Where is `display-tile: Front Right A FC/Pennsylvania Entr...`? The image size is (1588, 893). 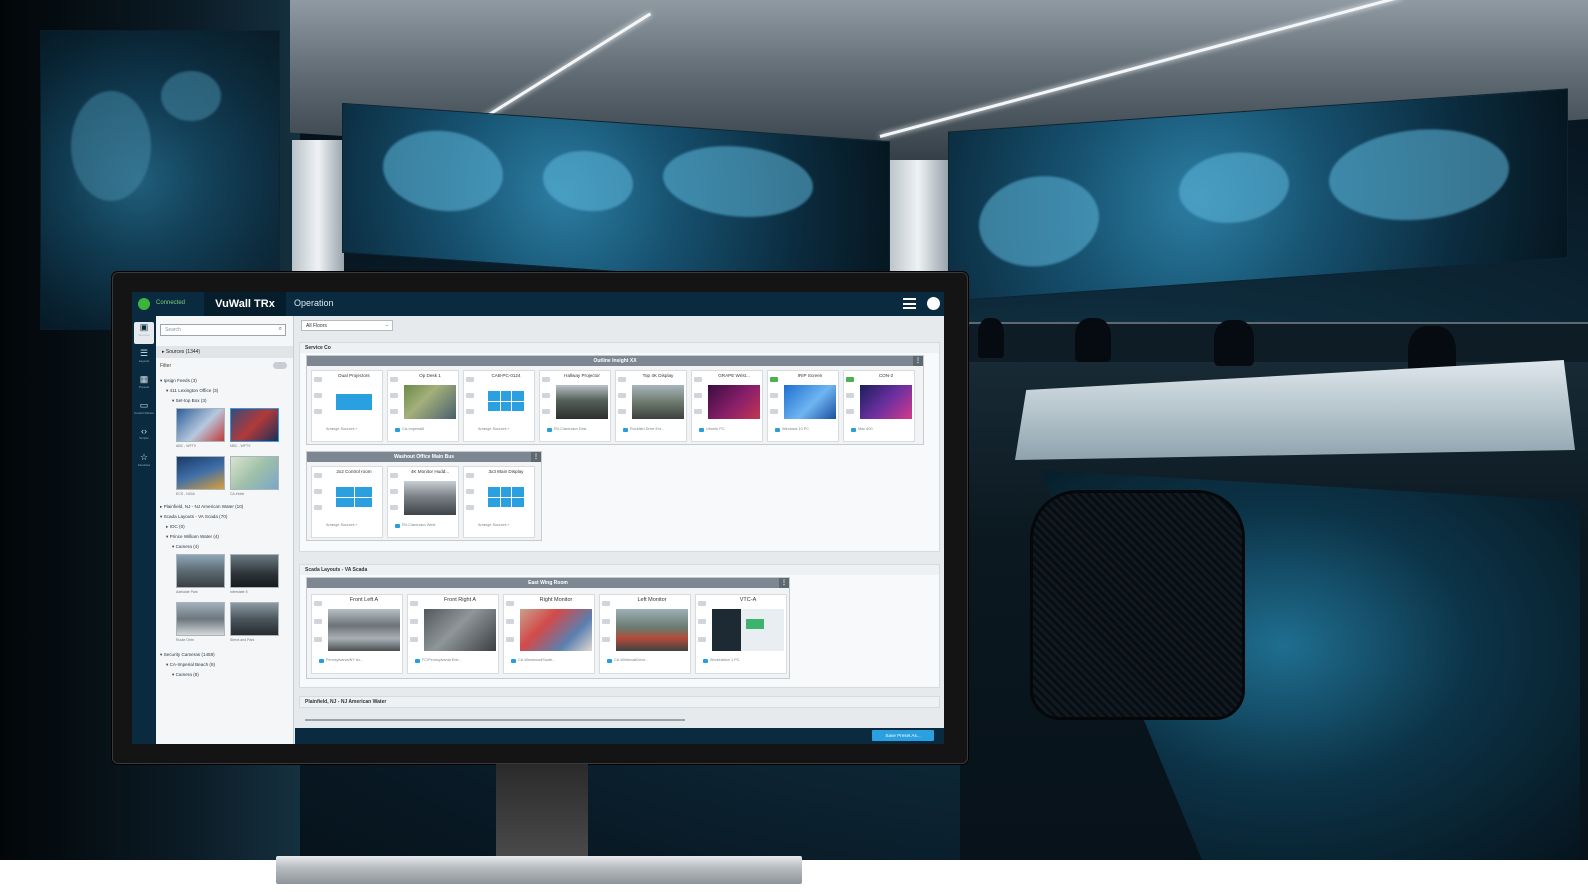
display-tile: Front Right A FC/Pennsylvania Entr... is located at coordinates (453, 634).